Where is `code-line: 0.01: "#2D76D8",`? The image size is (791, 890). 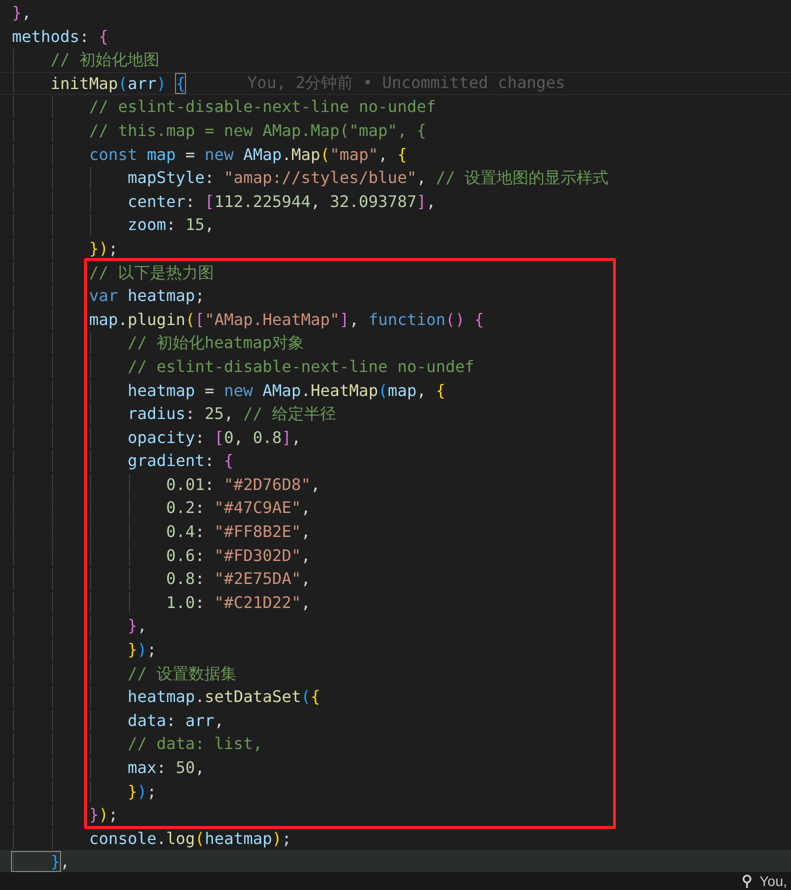
code-line: 0.01: "#2D76D8", is located at coordinates (242, 485).